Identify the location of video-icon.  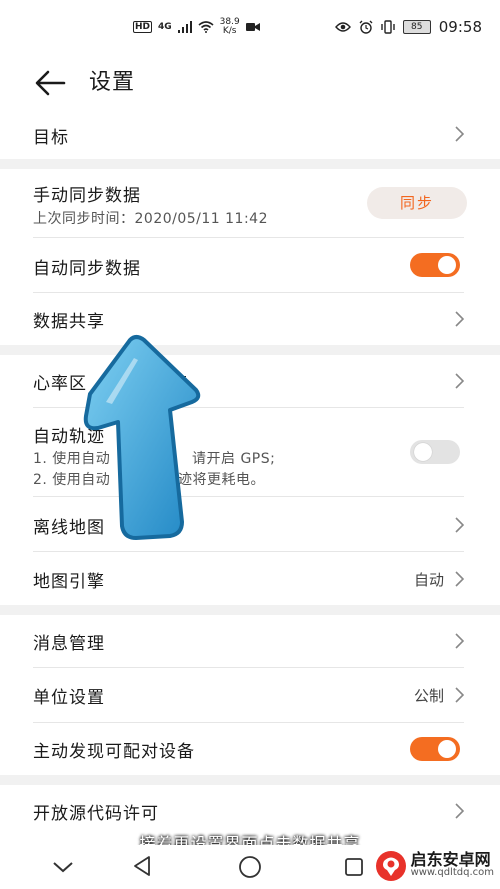
(252, 27).